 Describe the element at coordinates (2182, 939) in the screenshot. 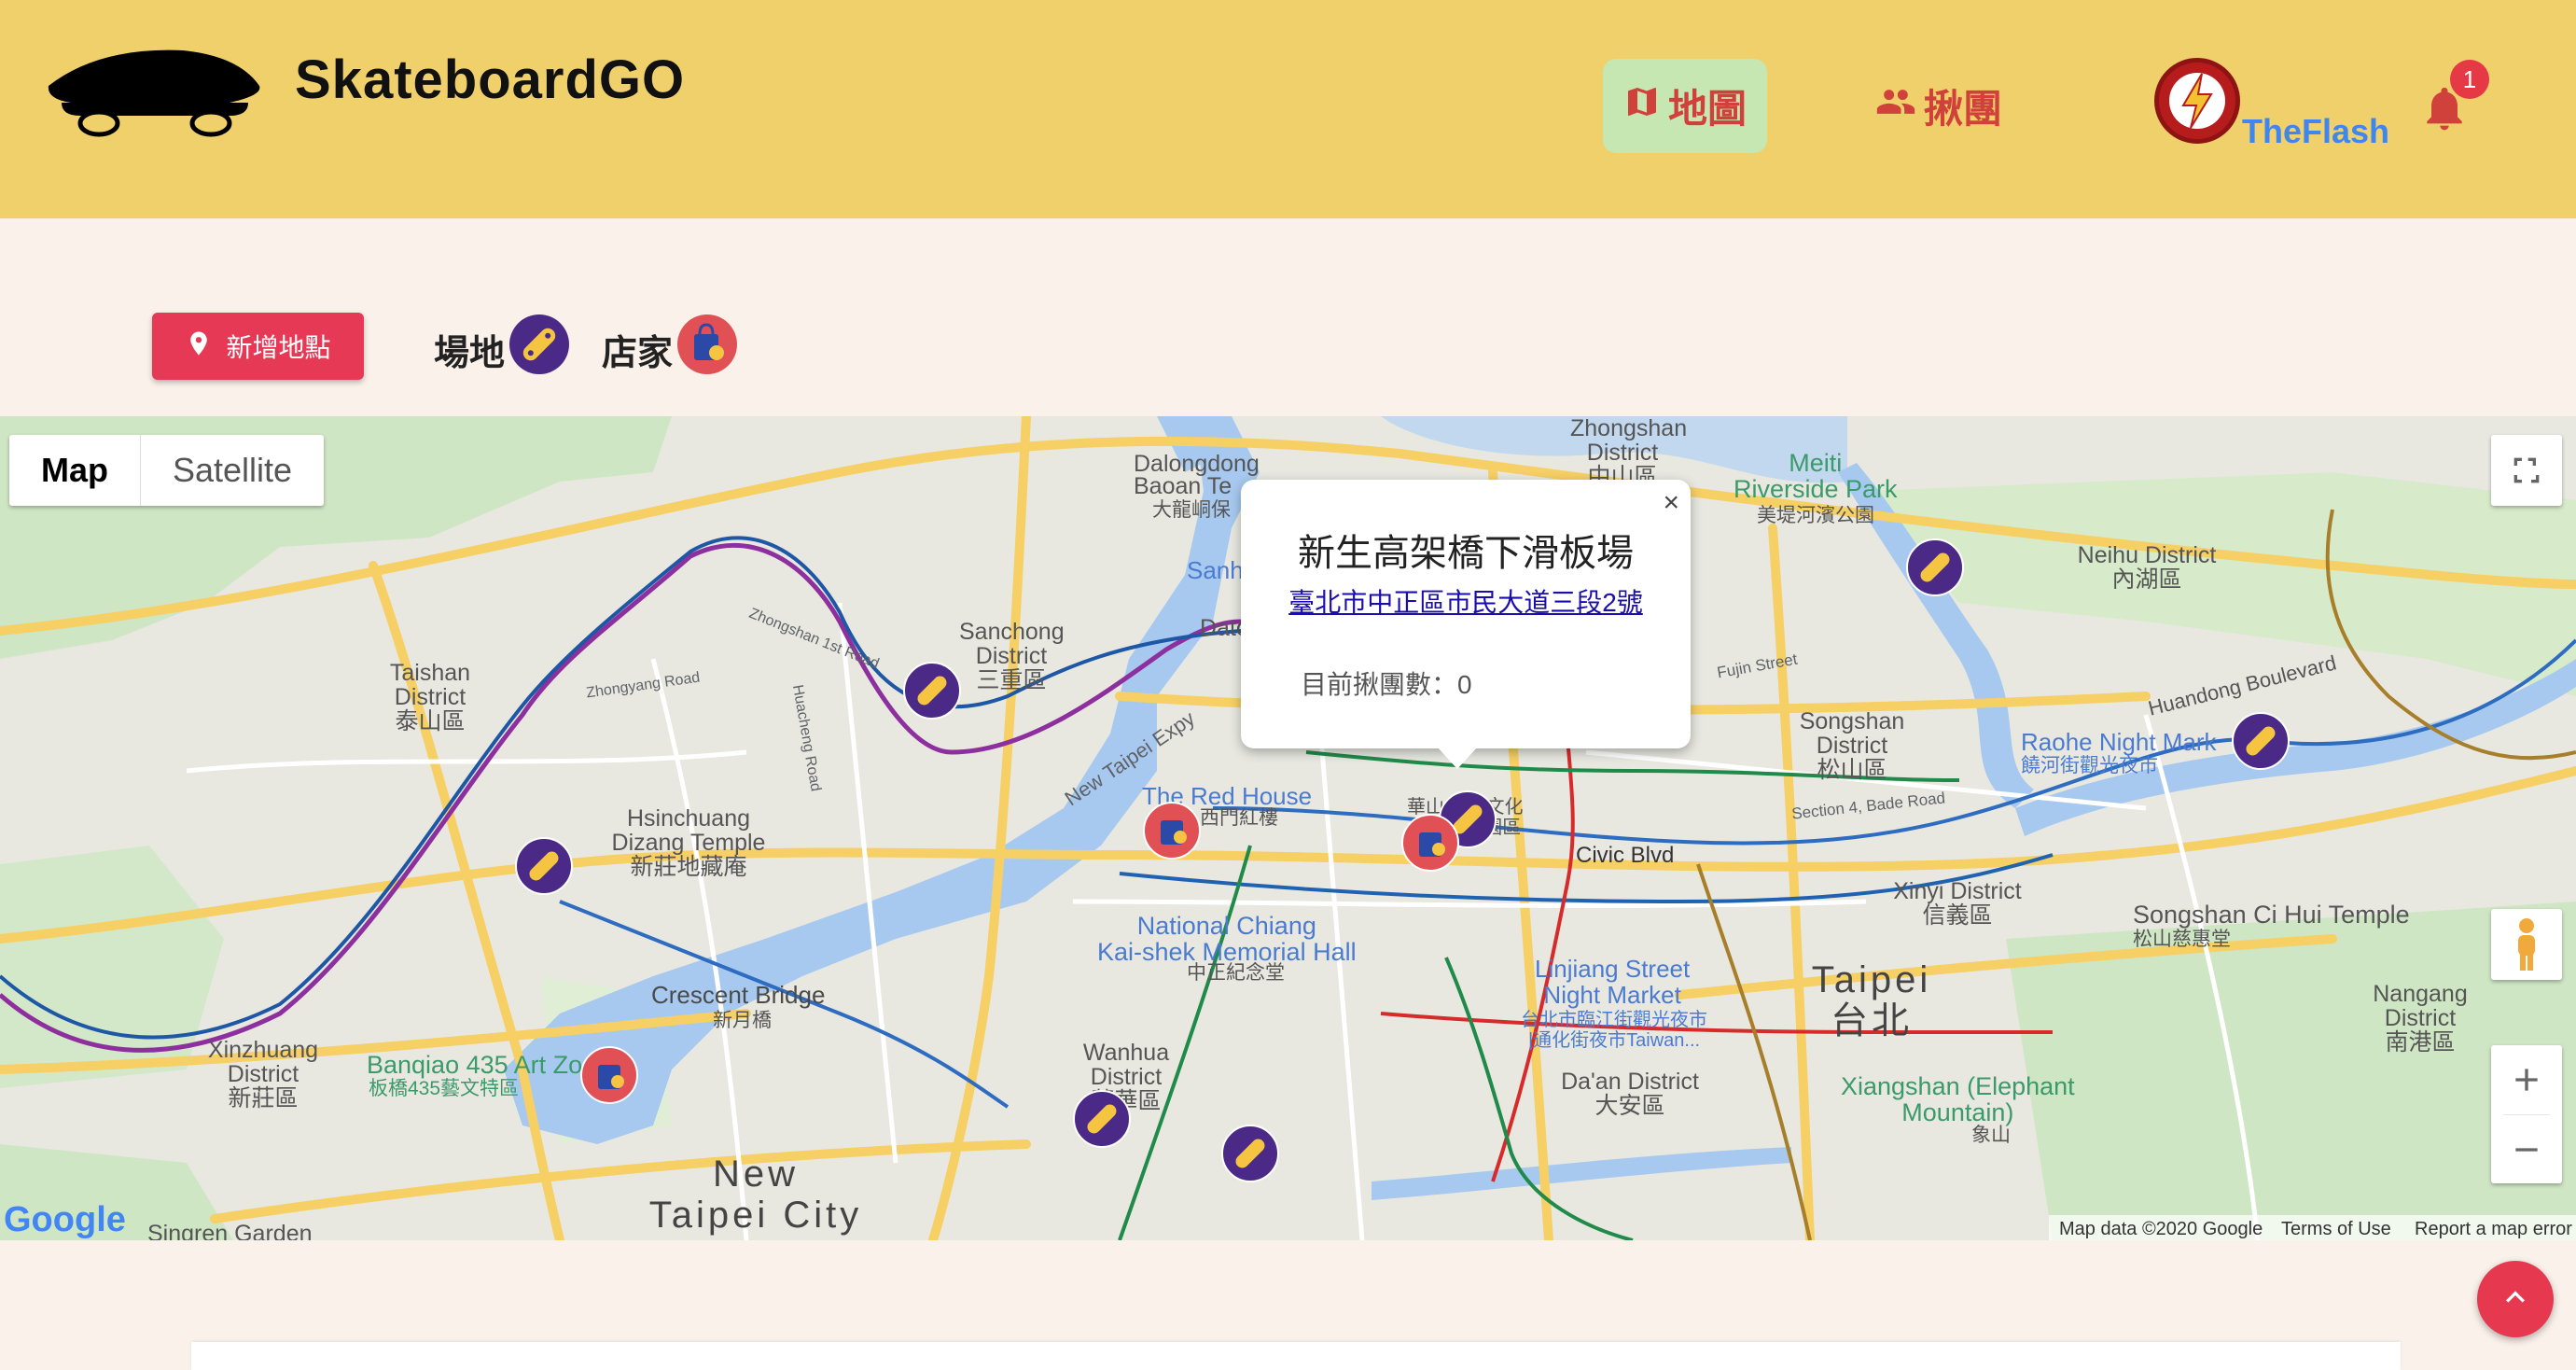

I see `label-songshan-ci-zh: 松山慈惠堂` at that location.